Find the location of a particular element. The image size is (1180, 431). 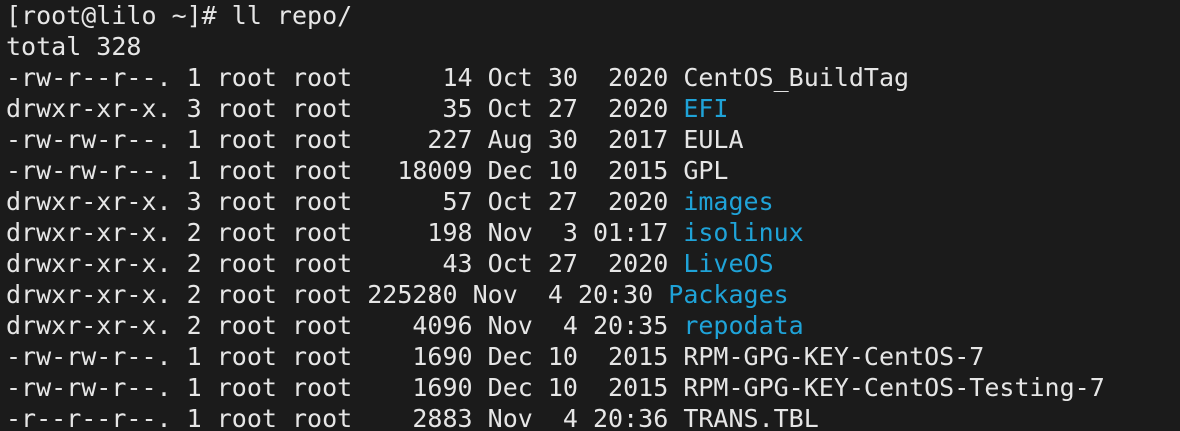

entry-name-file: CentOS_BuildTag is located at coordinates (796, 77).